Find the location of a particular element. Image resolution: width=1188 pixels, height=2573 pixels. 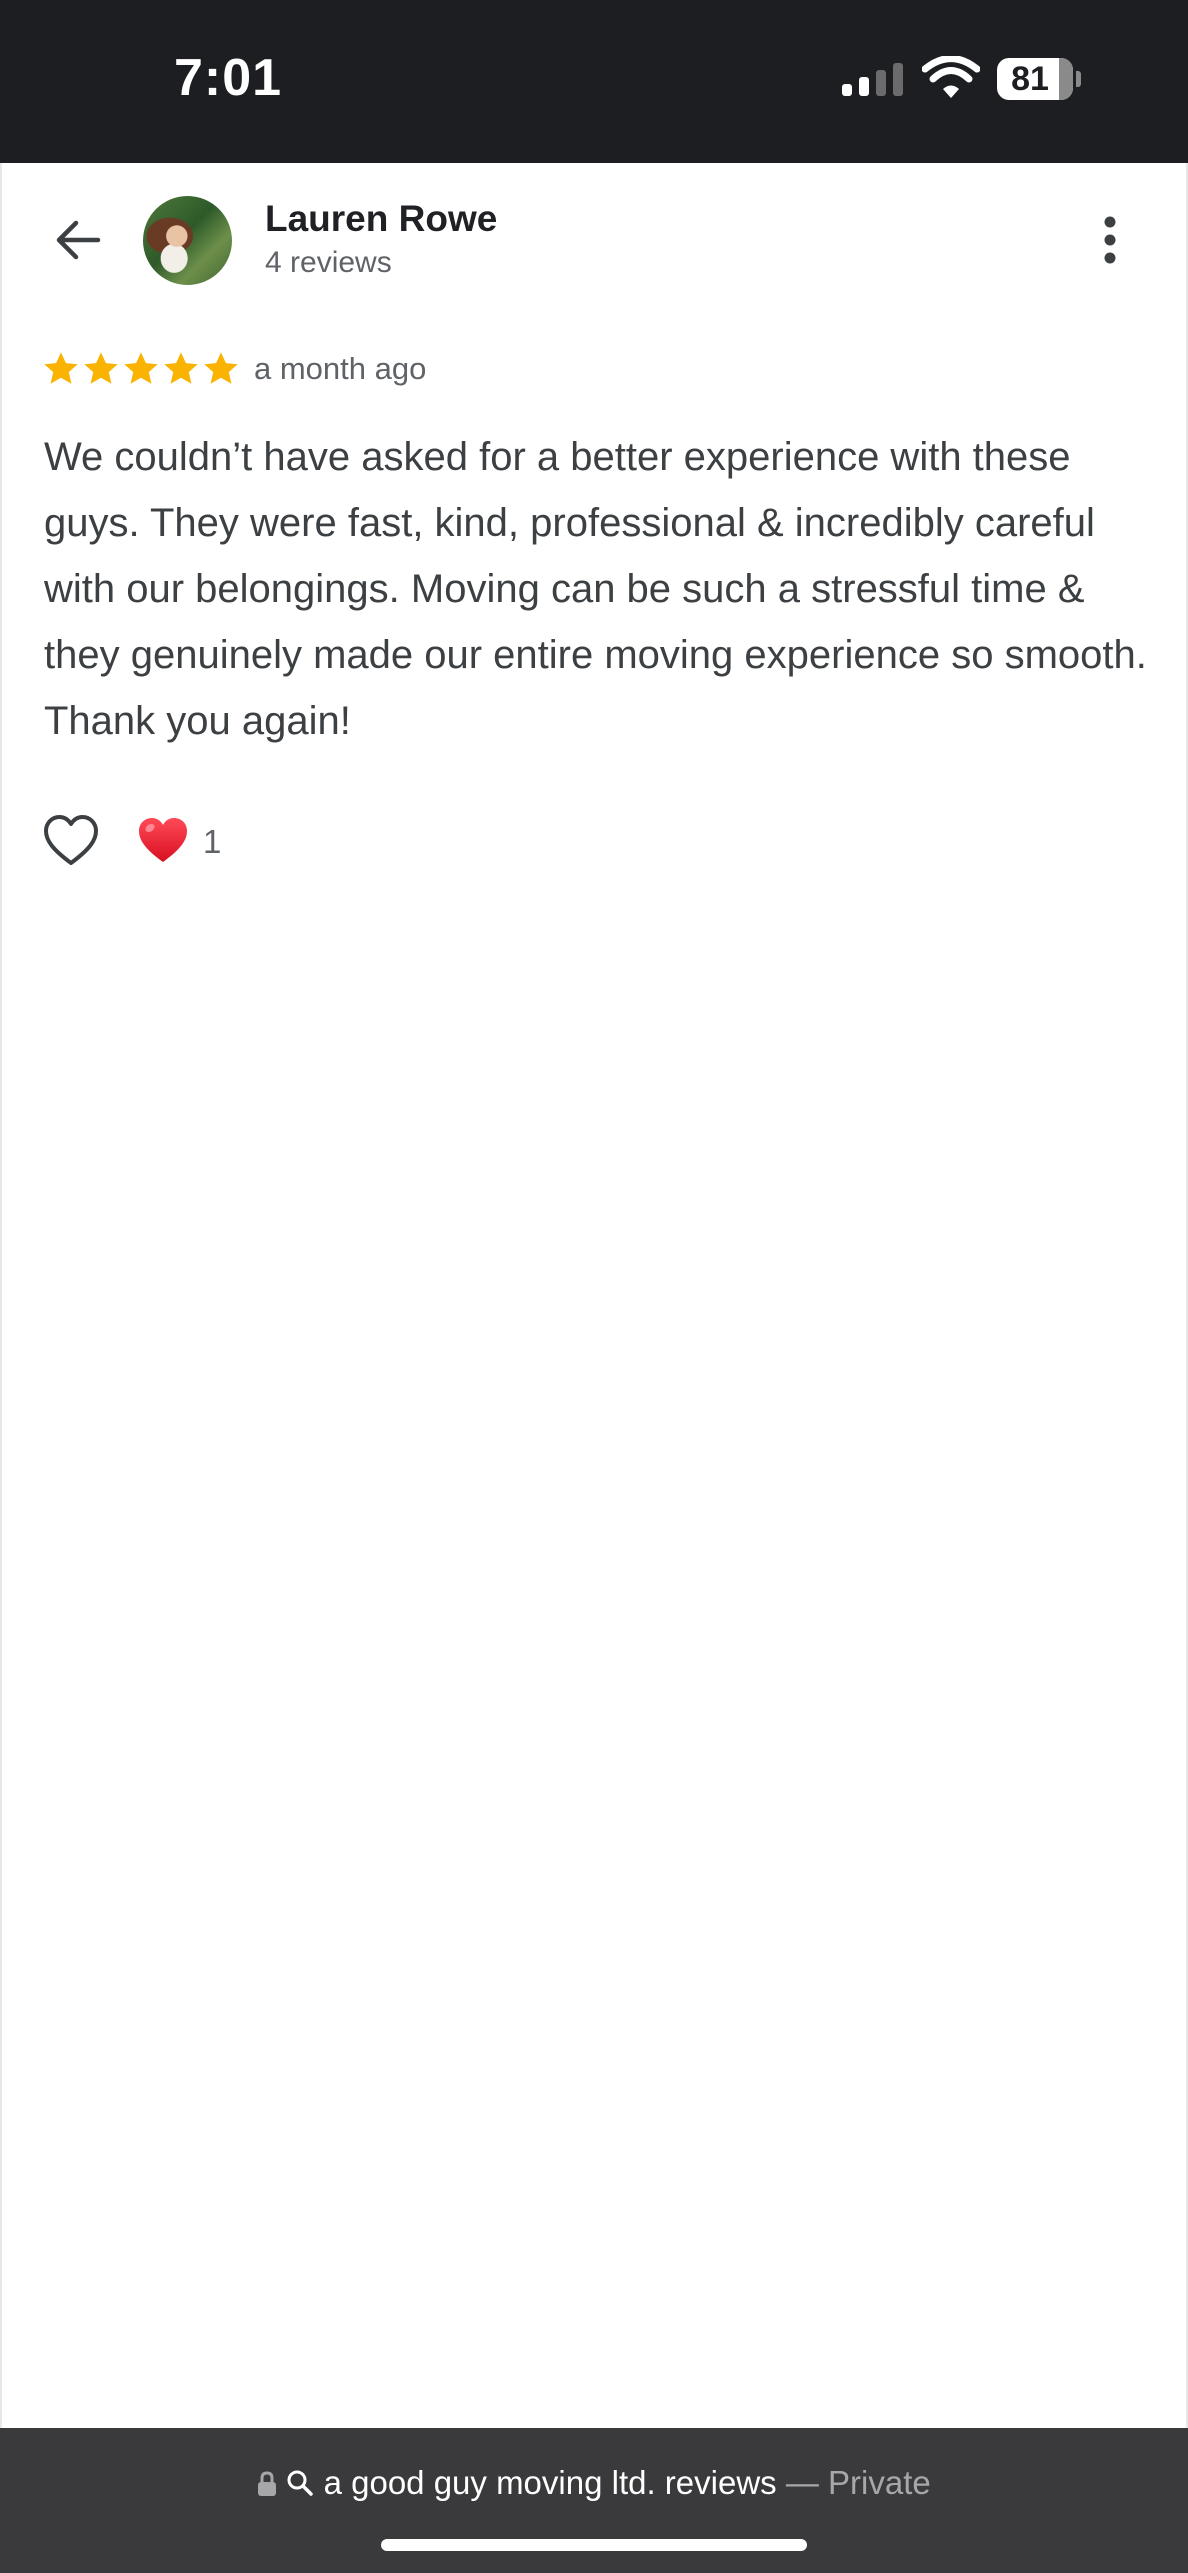

private-mode-label: Private is located at coordinates (879, 2482).